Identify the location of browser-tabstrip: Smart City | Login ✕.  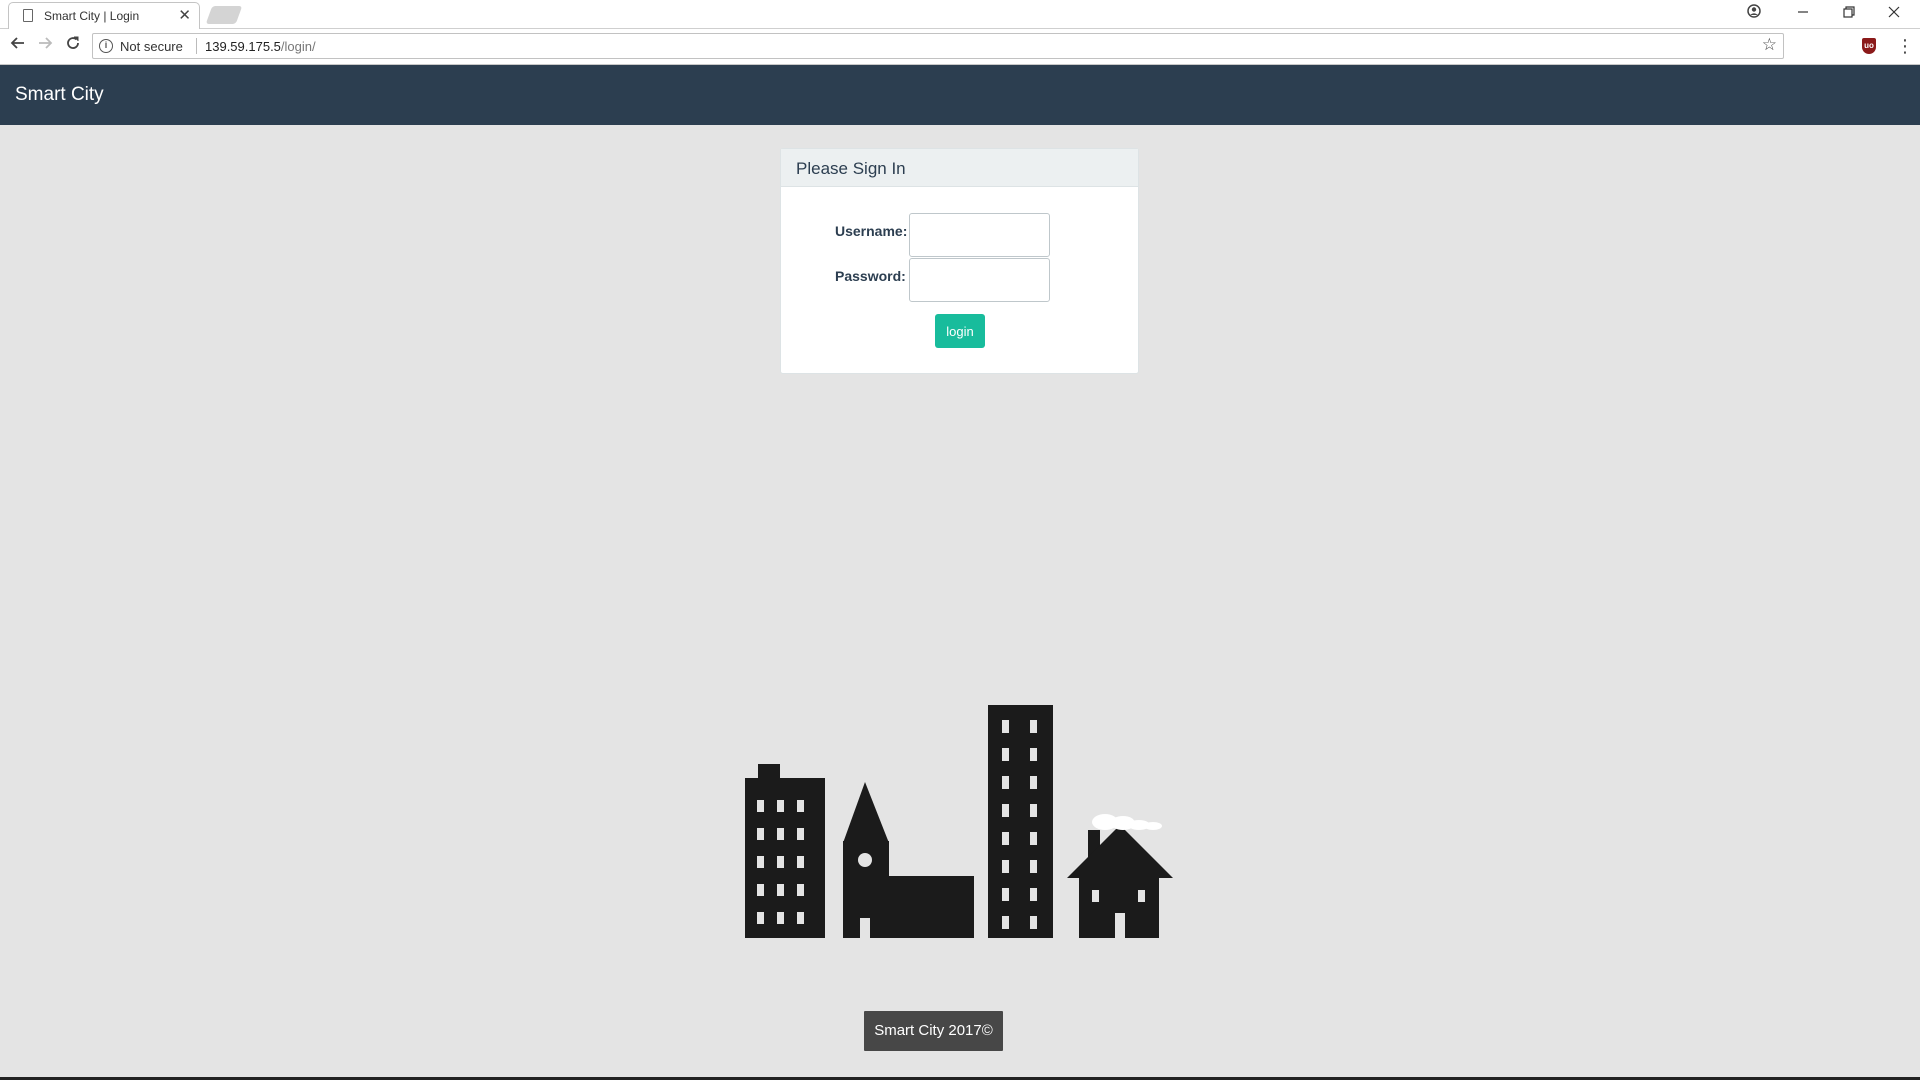
(960, 14).